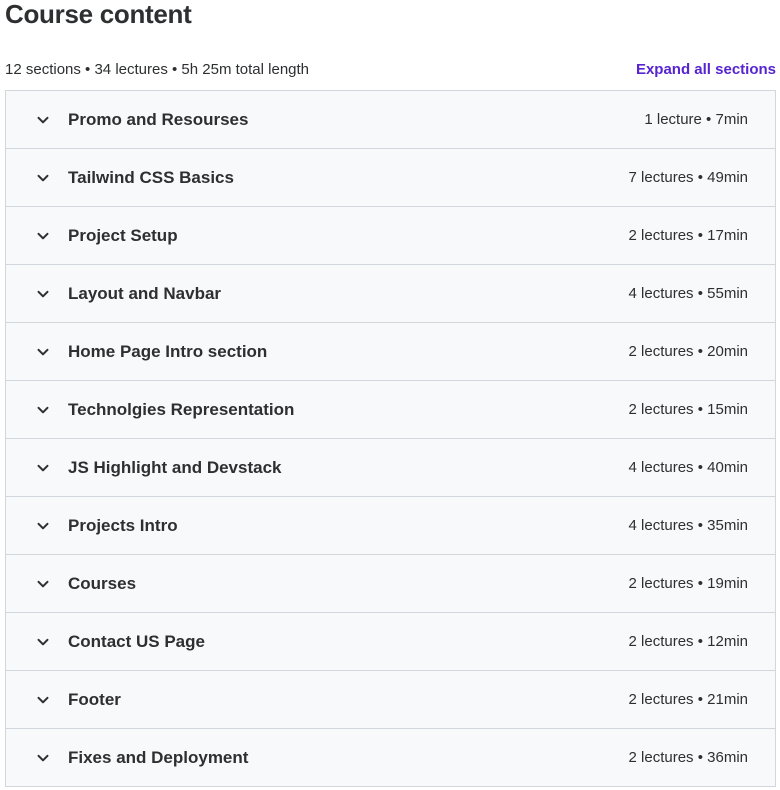 Image resolution: width=780 pixels, height=790 pixels. What do you see at coordinates (688, 235) in the screenshot?
I see `section-meta: 2 lectures • 17min` at bounding box center [688, 235].